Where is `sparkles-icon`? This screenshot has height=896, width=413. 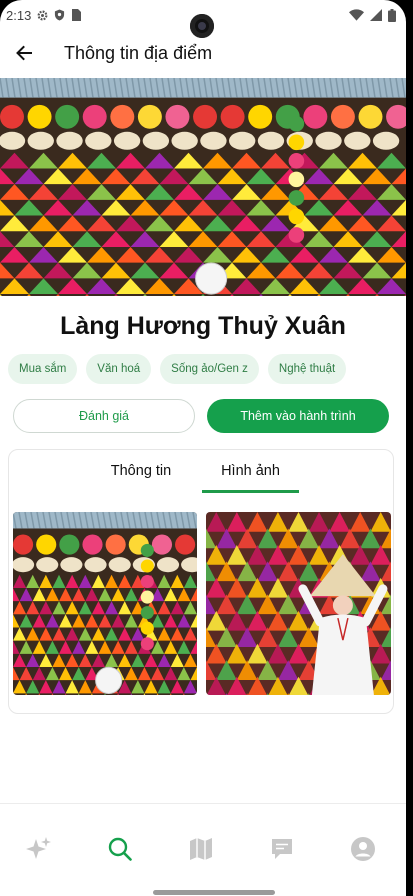 sparkles-icon is located at coordinates (38, 848).